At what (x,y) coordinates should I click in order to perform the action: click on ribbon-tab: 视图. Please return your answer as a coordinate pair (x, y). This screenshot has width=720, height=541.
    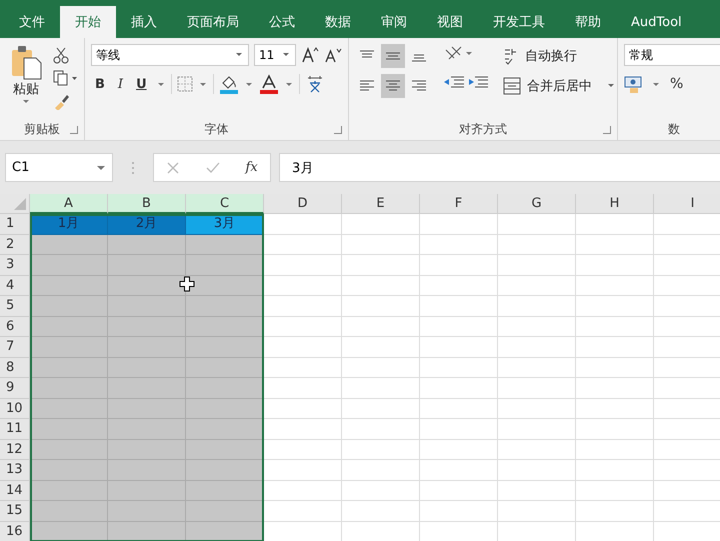
    Looking at the image, I should click on (450, 22).